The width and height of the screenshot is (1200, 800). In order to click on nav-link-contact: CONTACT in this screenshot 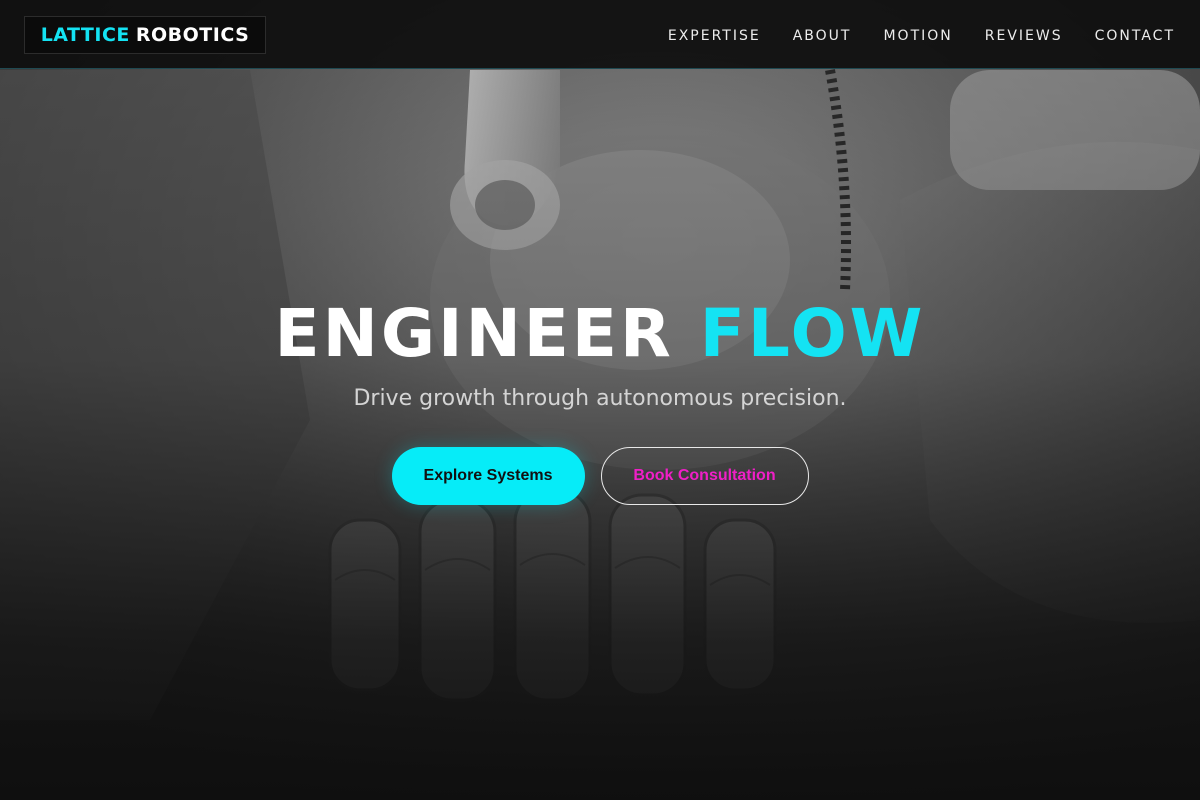, I will do `click(1135, 36)`.